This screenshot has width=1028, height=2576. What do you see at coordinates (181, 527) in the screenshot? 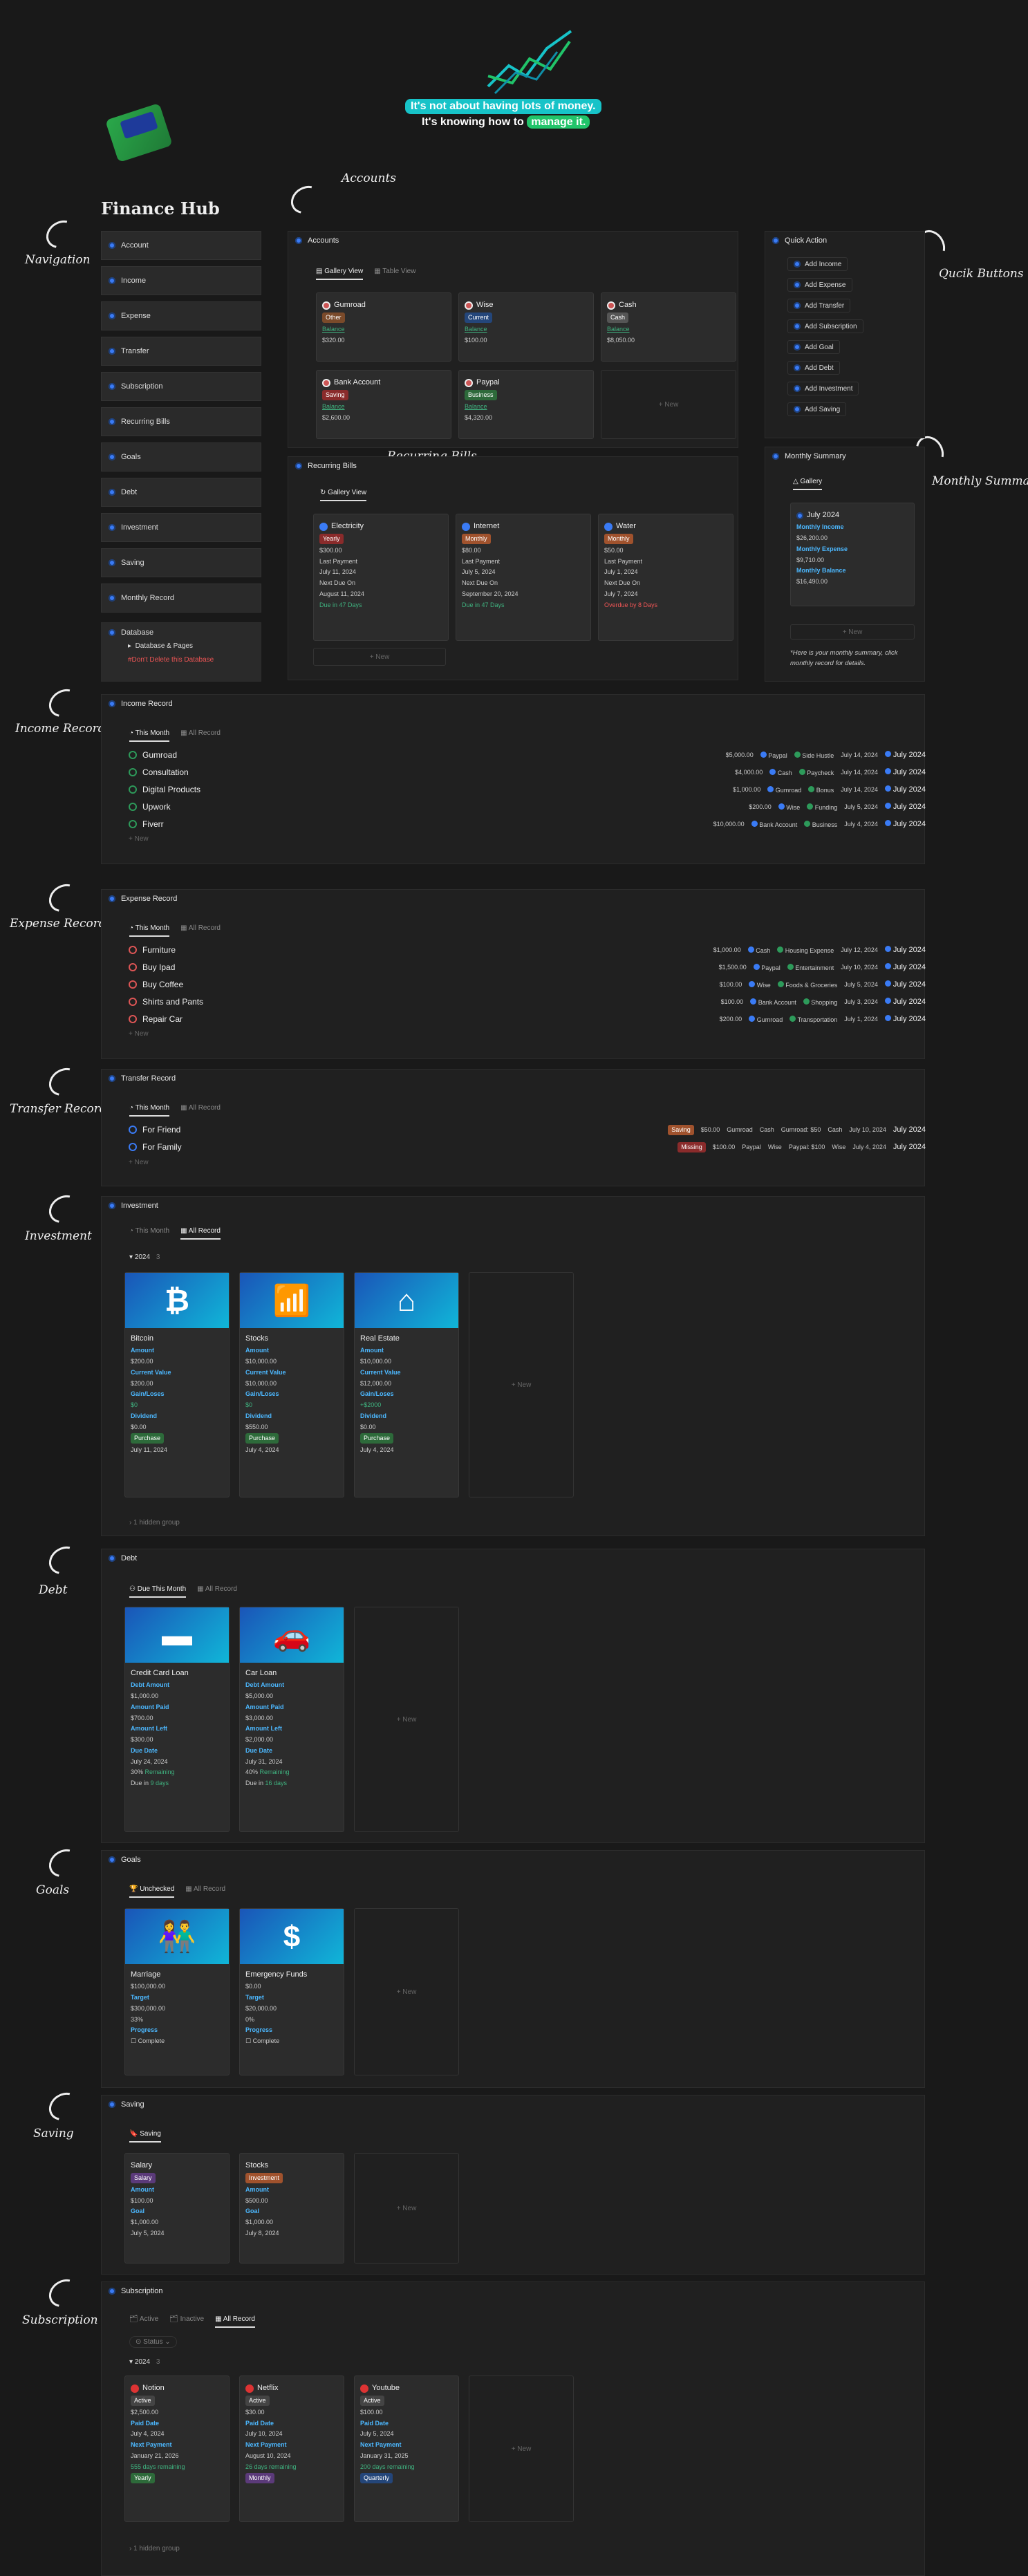
I see `sidebar-item: Investment` at bounding box center [181, 527].